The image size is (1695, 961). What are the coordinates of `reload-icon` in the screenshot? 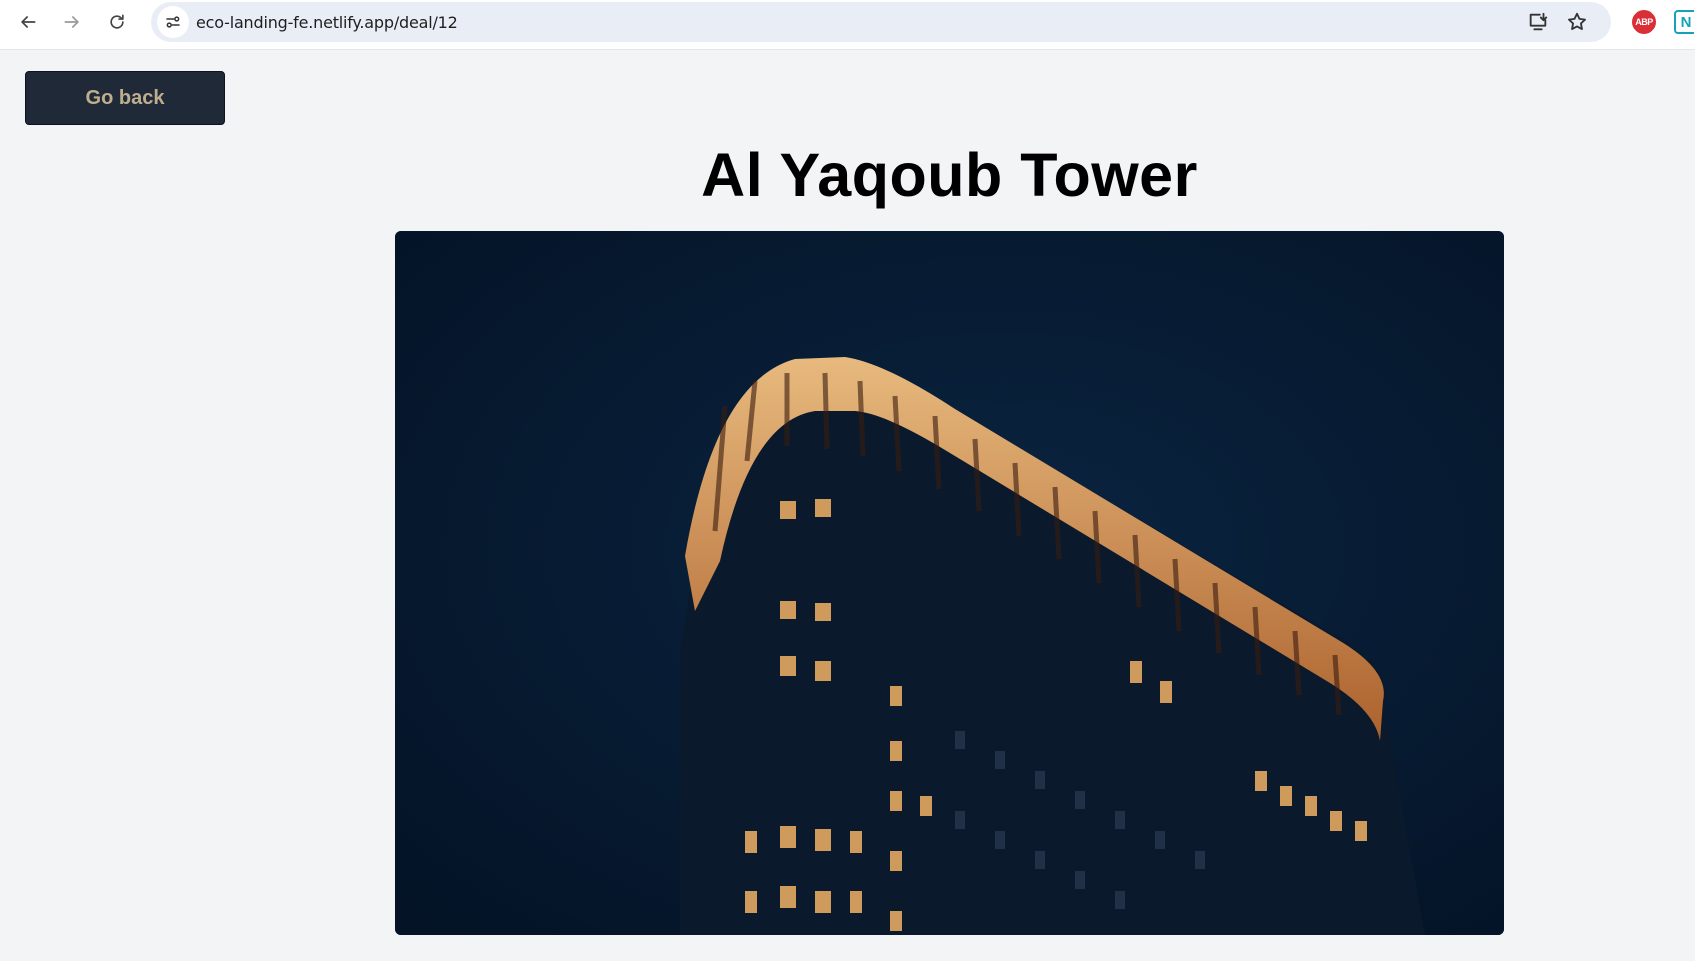 It's located at (117, 21).